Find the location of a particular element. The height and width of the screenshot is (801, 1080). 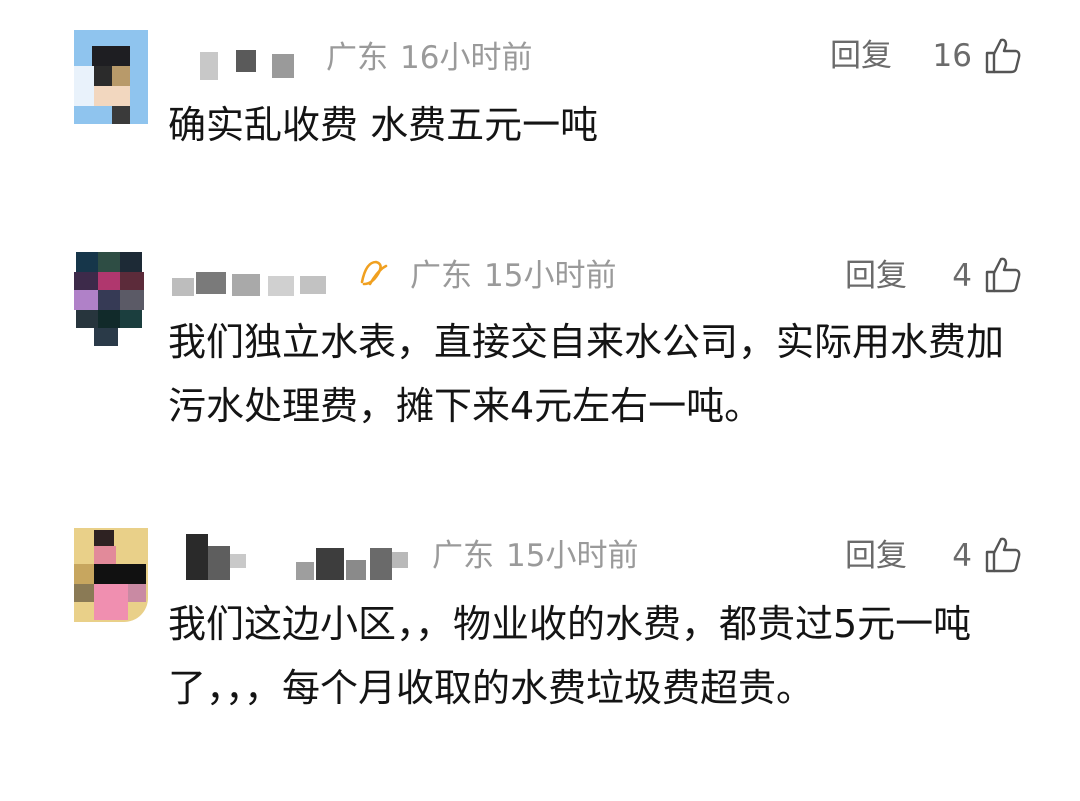

timestamp: 15小时前 is located at coordinates (572, 556).